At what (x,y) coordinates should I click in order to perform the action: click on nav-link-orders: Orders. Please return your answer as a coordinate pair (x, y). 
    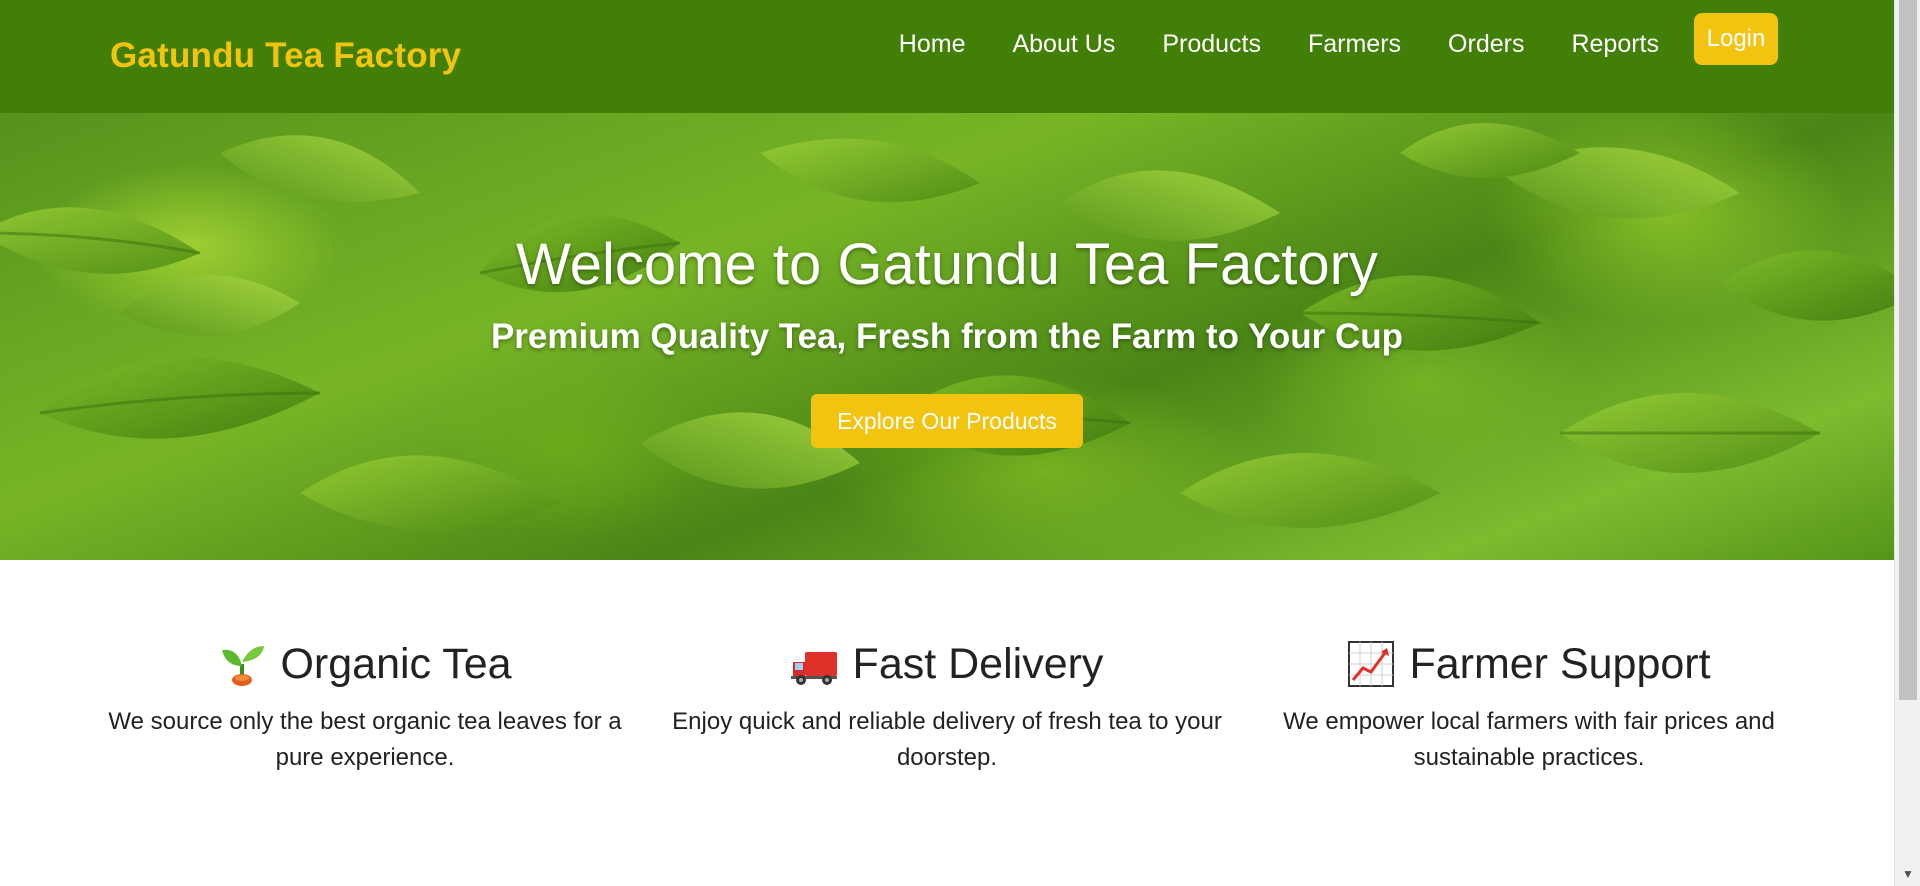
    Looking at the image, I should click on (1486, 44).